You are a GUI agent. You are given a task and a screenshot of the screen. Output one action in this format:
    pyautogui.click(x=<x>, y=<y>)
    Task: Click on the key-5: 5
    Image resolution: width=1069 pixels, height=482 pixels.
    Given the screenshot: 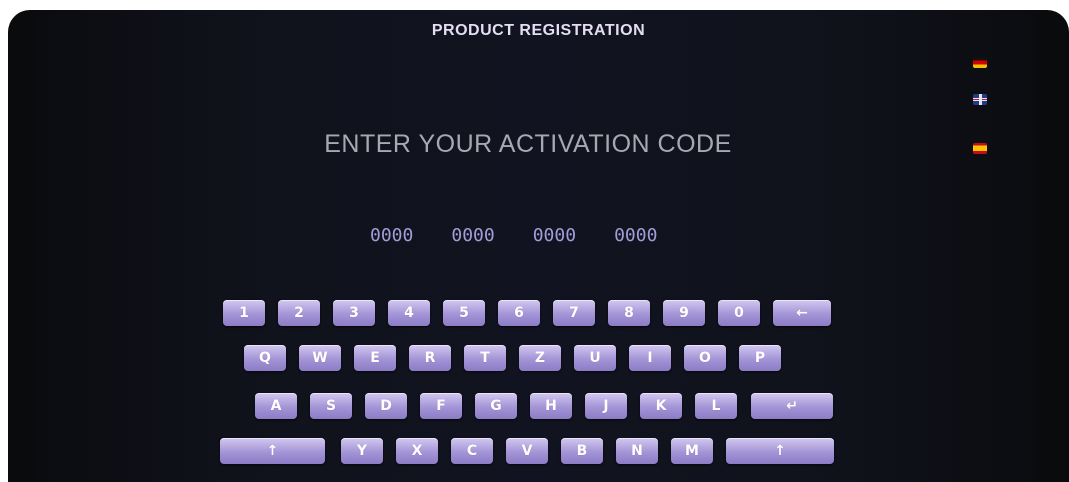 What is the action you would take?
    pyautogui.click(x=464, y=313)
    